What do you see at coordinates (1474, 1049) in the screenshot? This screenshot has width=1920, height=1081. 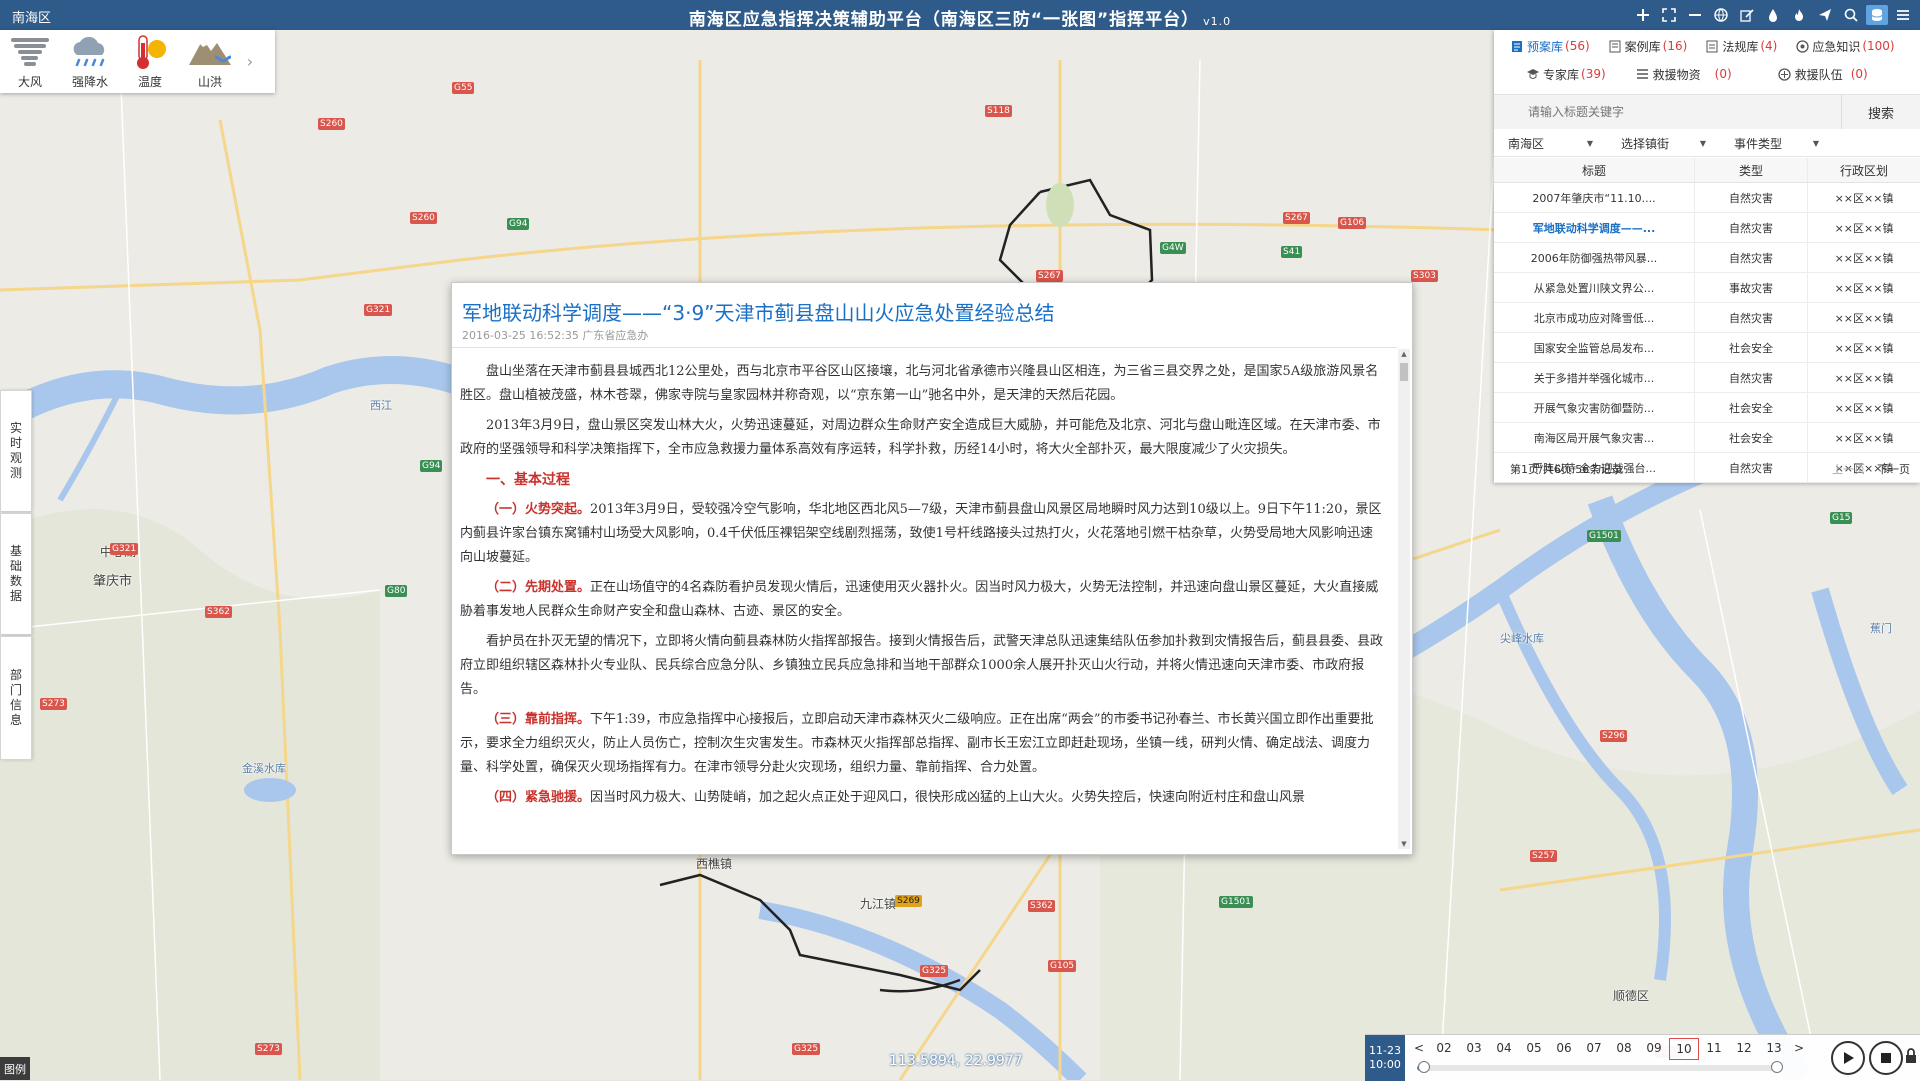 I see `timeline-hour: 03` at bounding box center [1474, 1049].